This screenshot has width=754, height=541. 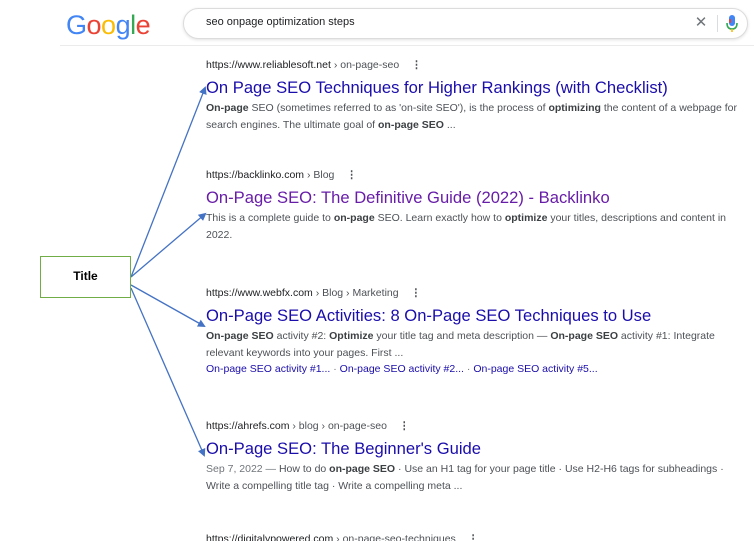 I want to click on result-url: https://ahrefs.com, so click(x=248, y=426).